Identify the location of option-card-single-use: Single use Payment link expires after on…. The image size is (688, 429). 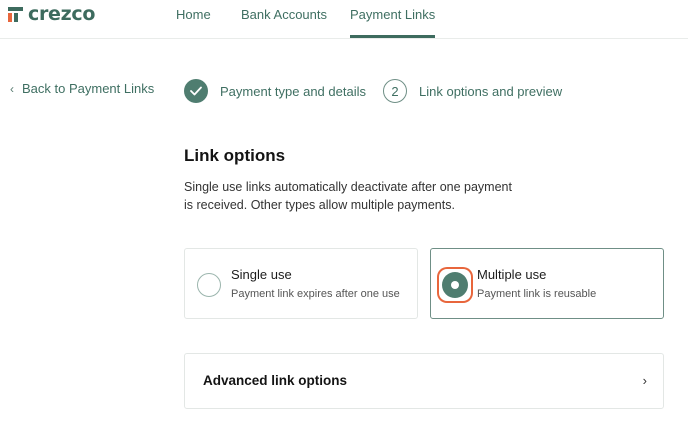
(301, 283).